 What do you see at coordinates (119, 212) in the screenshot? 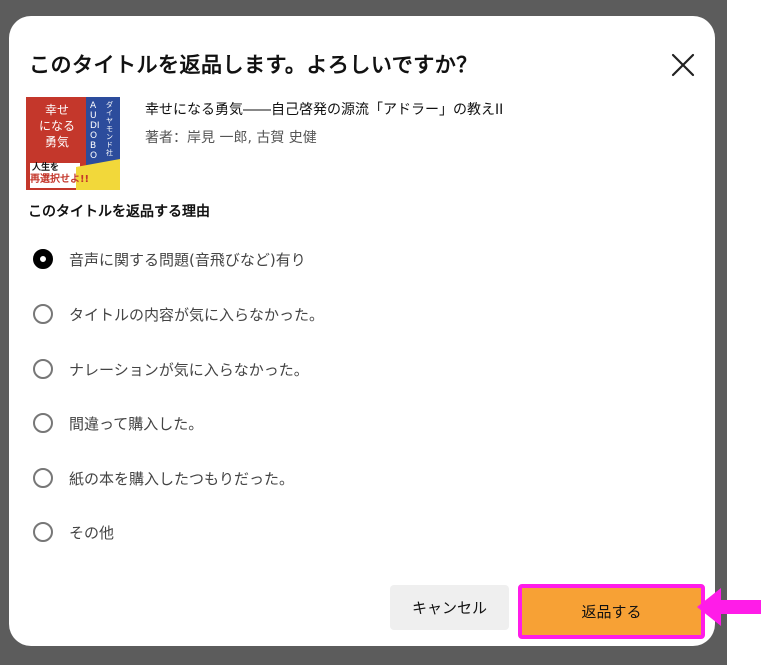
I see `reason-heading: このタイトルを返品する理由` at bounding box center [119, 212].